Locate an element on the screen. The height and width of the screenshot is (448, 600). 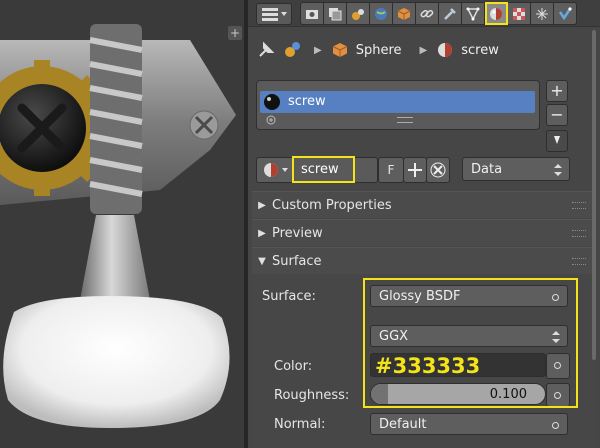
scene-tab is located at coordinates (358, 13).